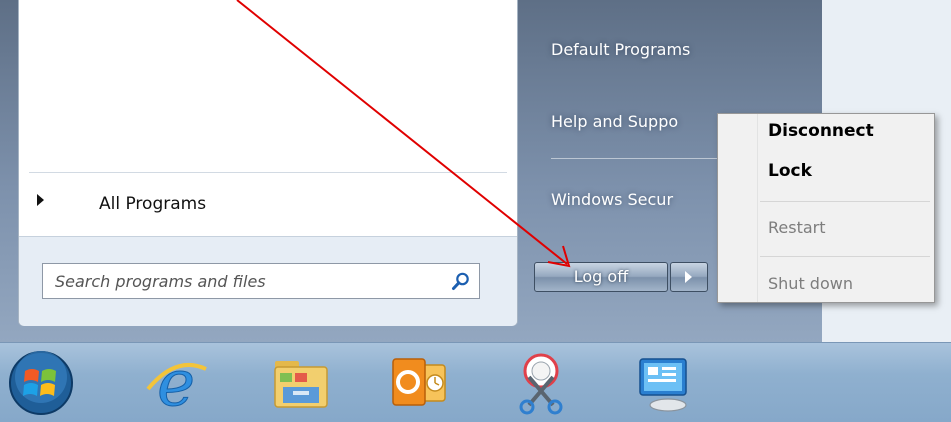 This screenshot has height=422, width=951. What do you see at coordinates (620, 49) in the screenshot?
I see `default-programs-link: Default Programs` at bounding box center [620, 49].